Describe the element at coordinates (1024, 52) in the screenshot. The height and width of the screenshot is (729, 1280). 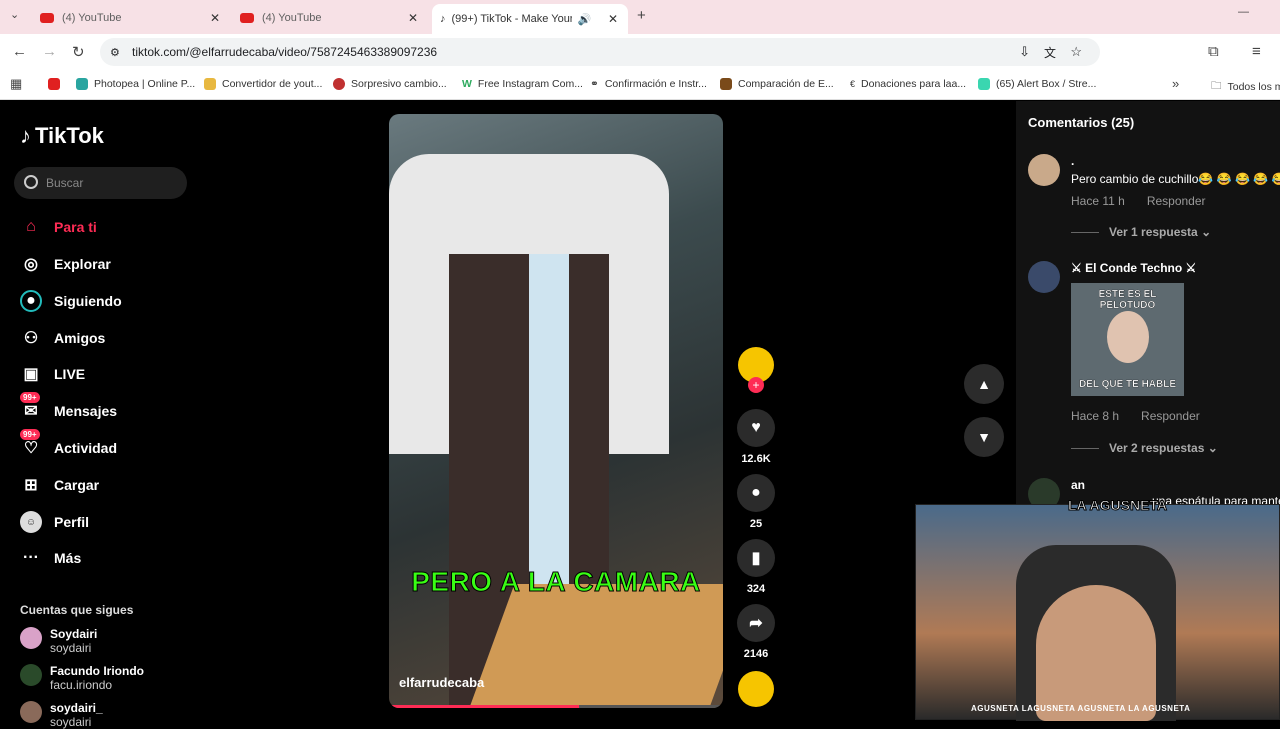
I see `install-icon: ⇩` at that location.